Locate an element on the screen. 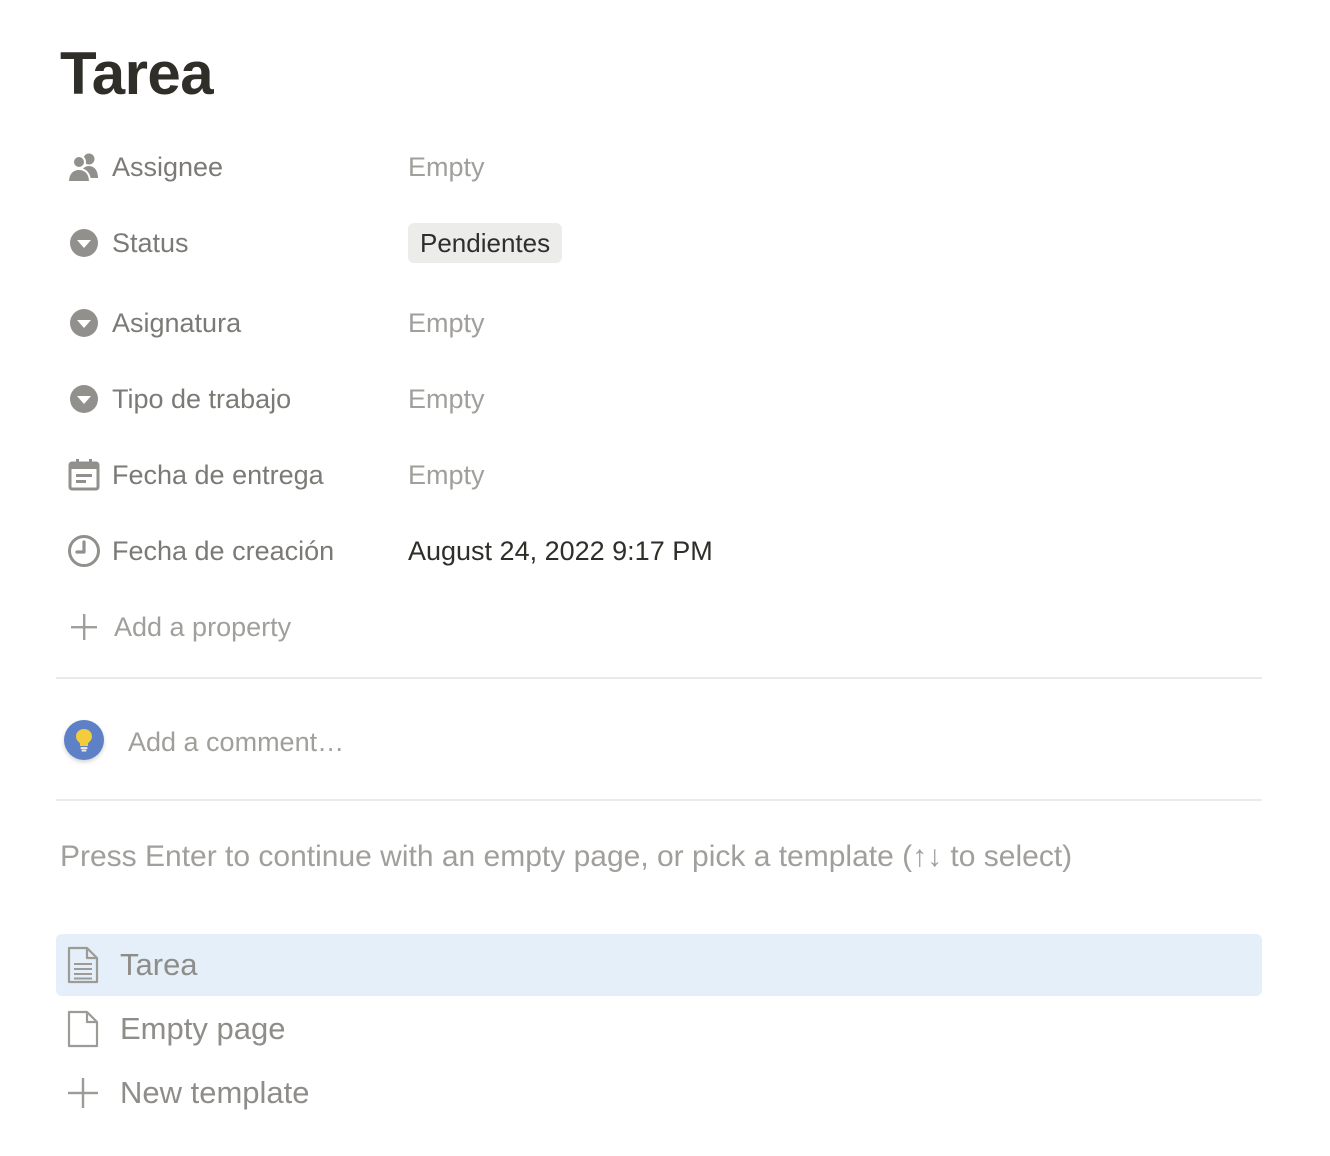  property-row-asignatura: Asignatura Empty is located at coordinates (659, 323).